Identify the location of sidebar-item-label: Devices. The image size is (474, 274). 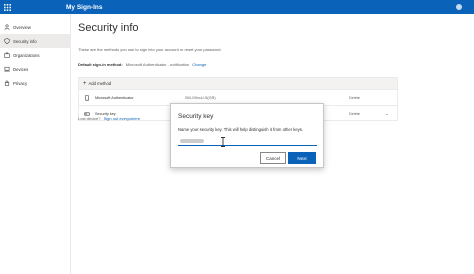
(21, 69).